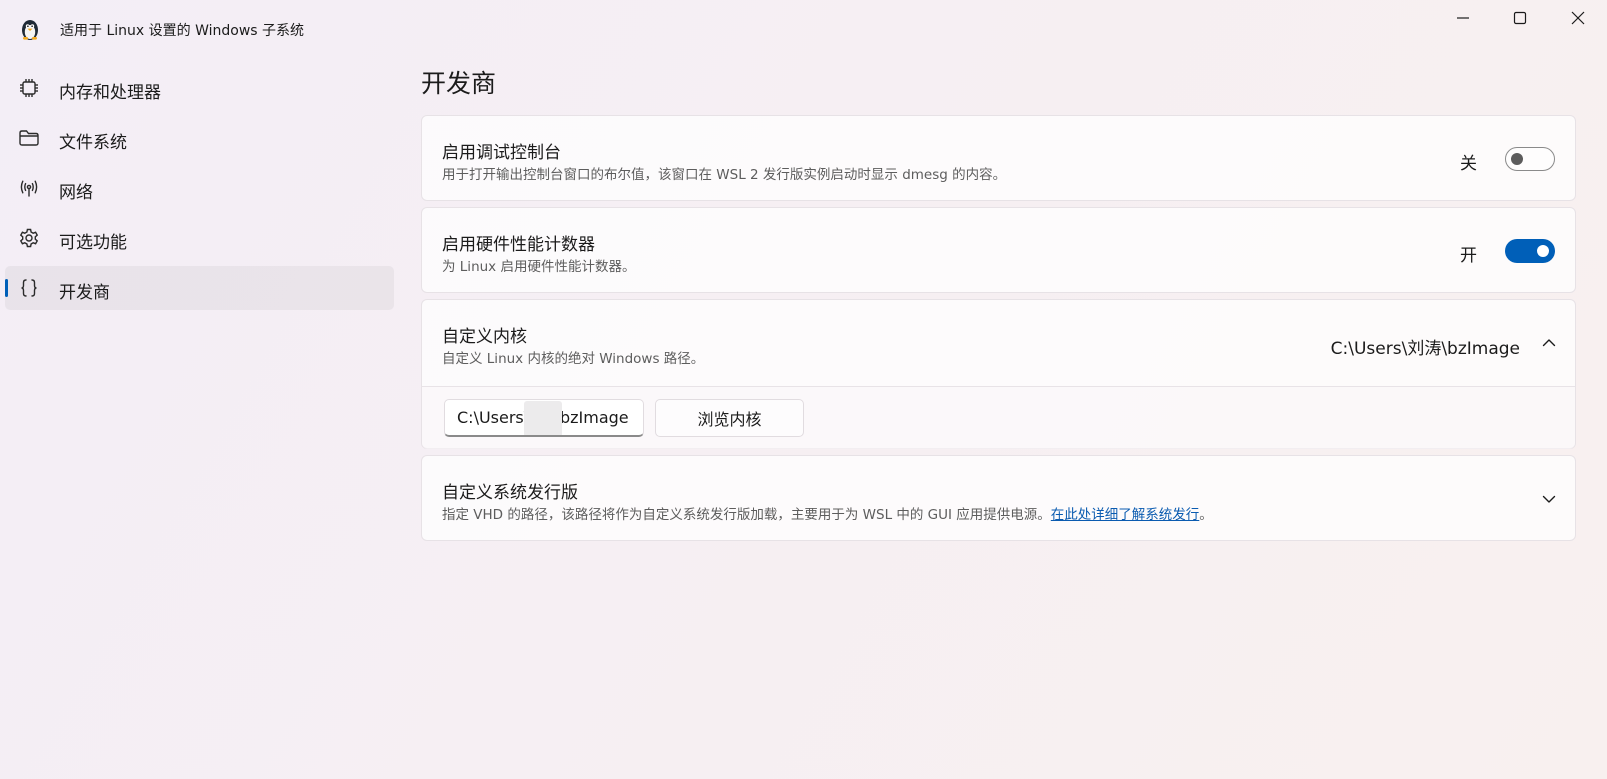 This screenshot has height=779, width=1607. I want to click on sidebar-item-label: 开发商, so click(84, 293).